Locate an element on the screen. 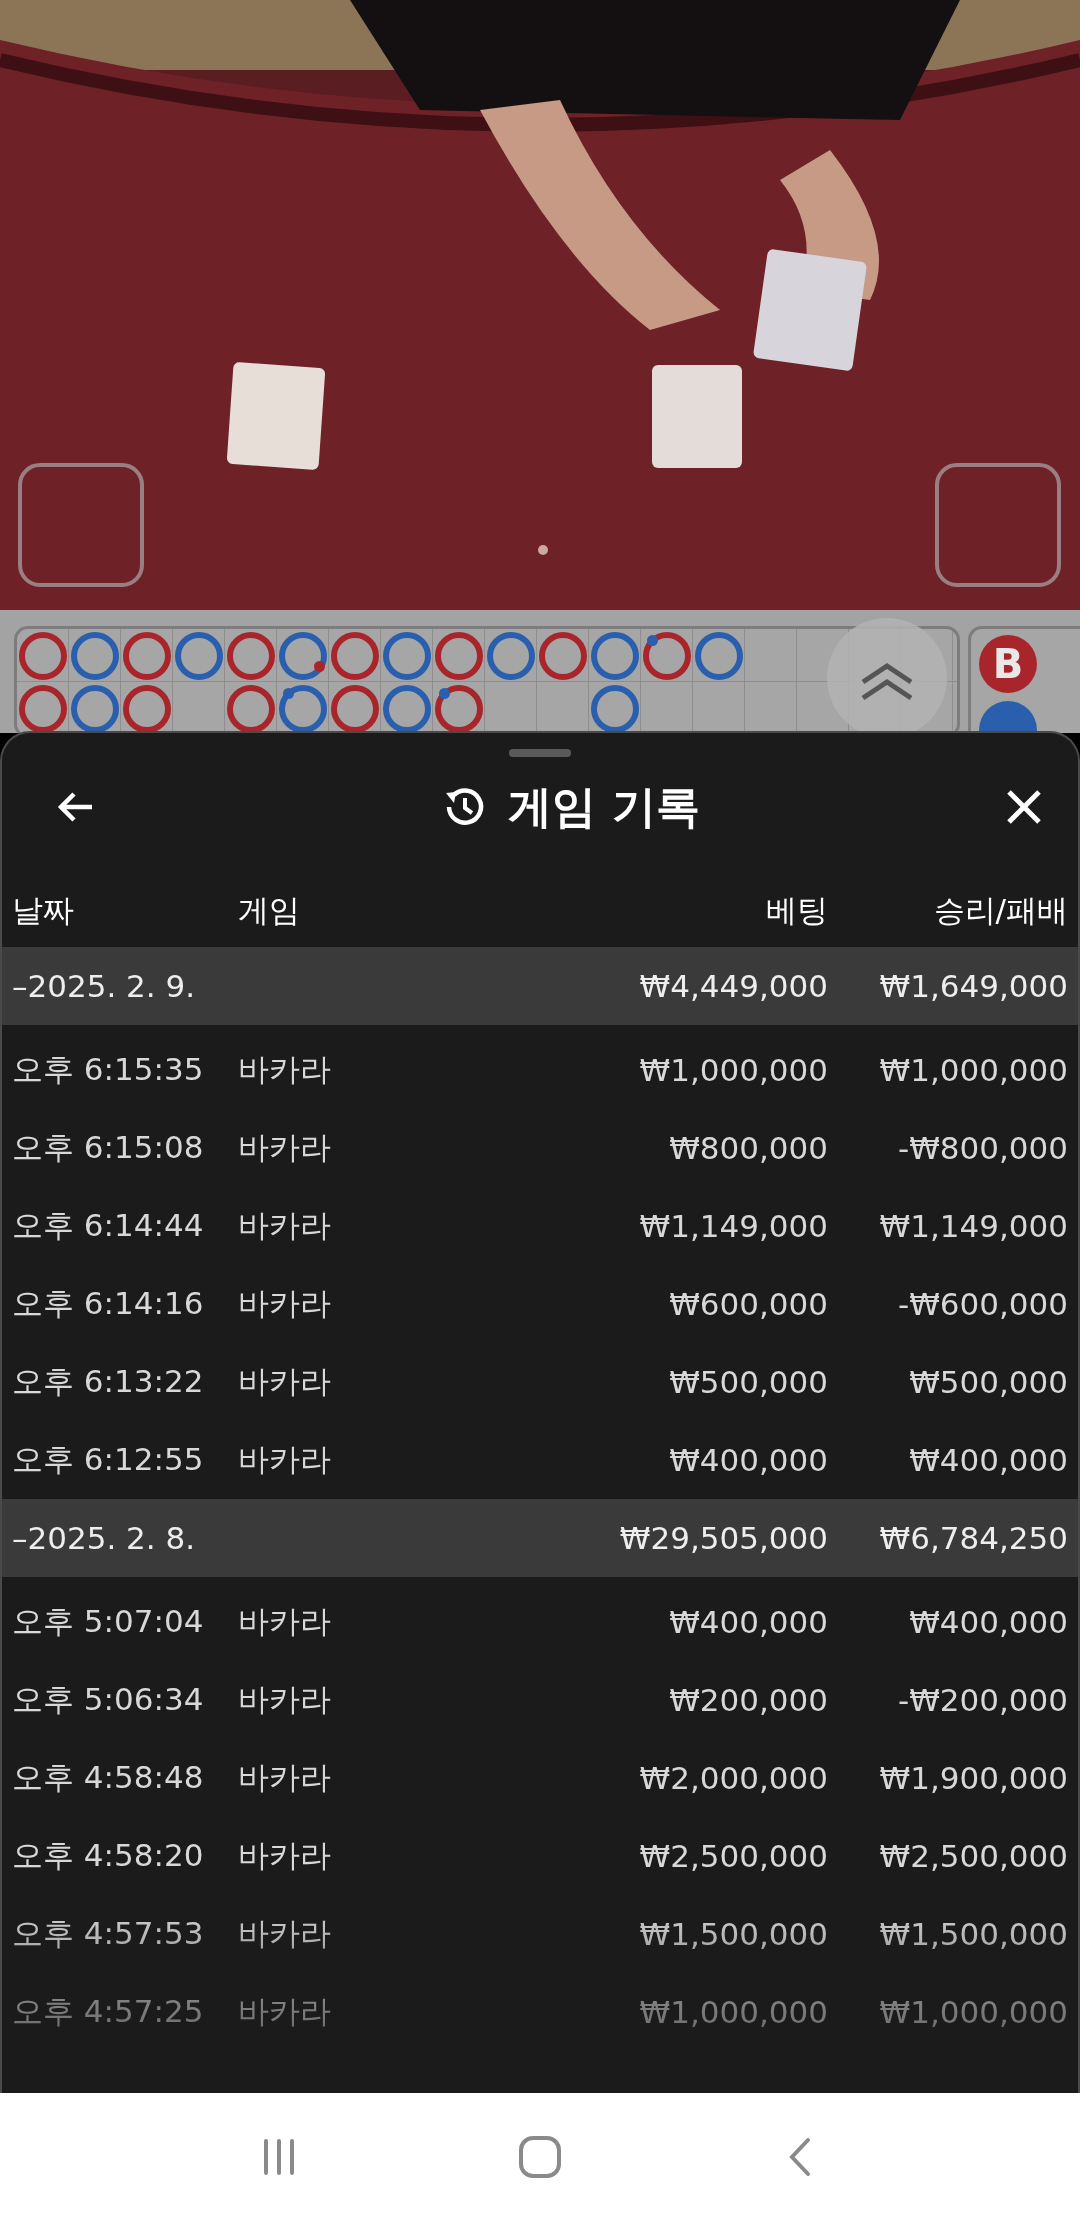 This screenshot has width=1080, height=2220. time-cell-text: 오후 6:15:08 is located at coordinates (108, 1147).